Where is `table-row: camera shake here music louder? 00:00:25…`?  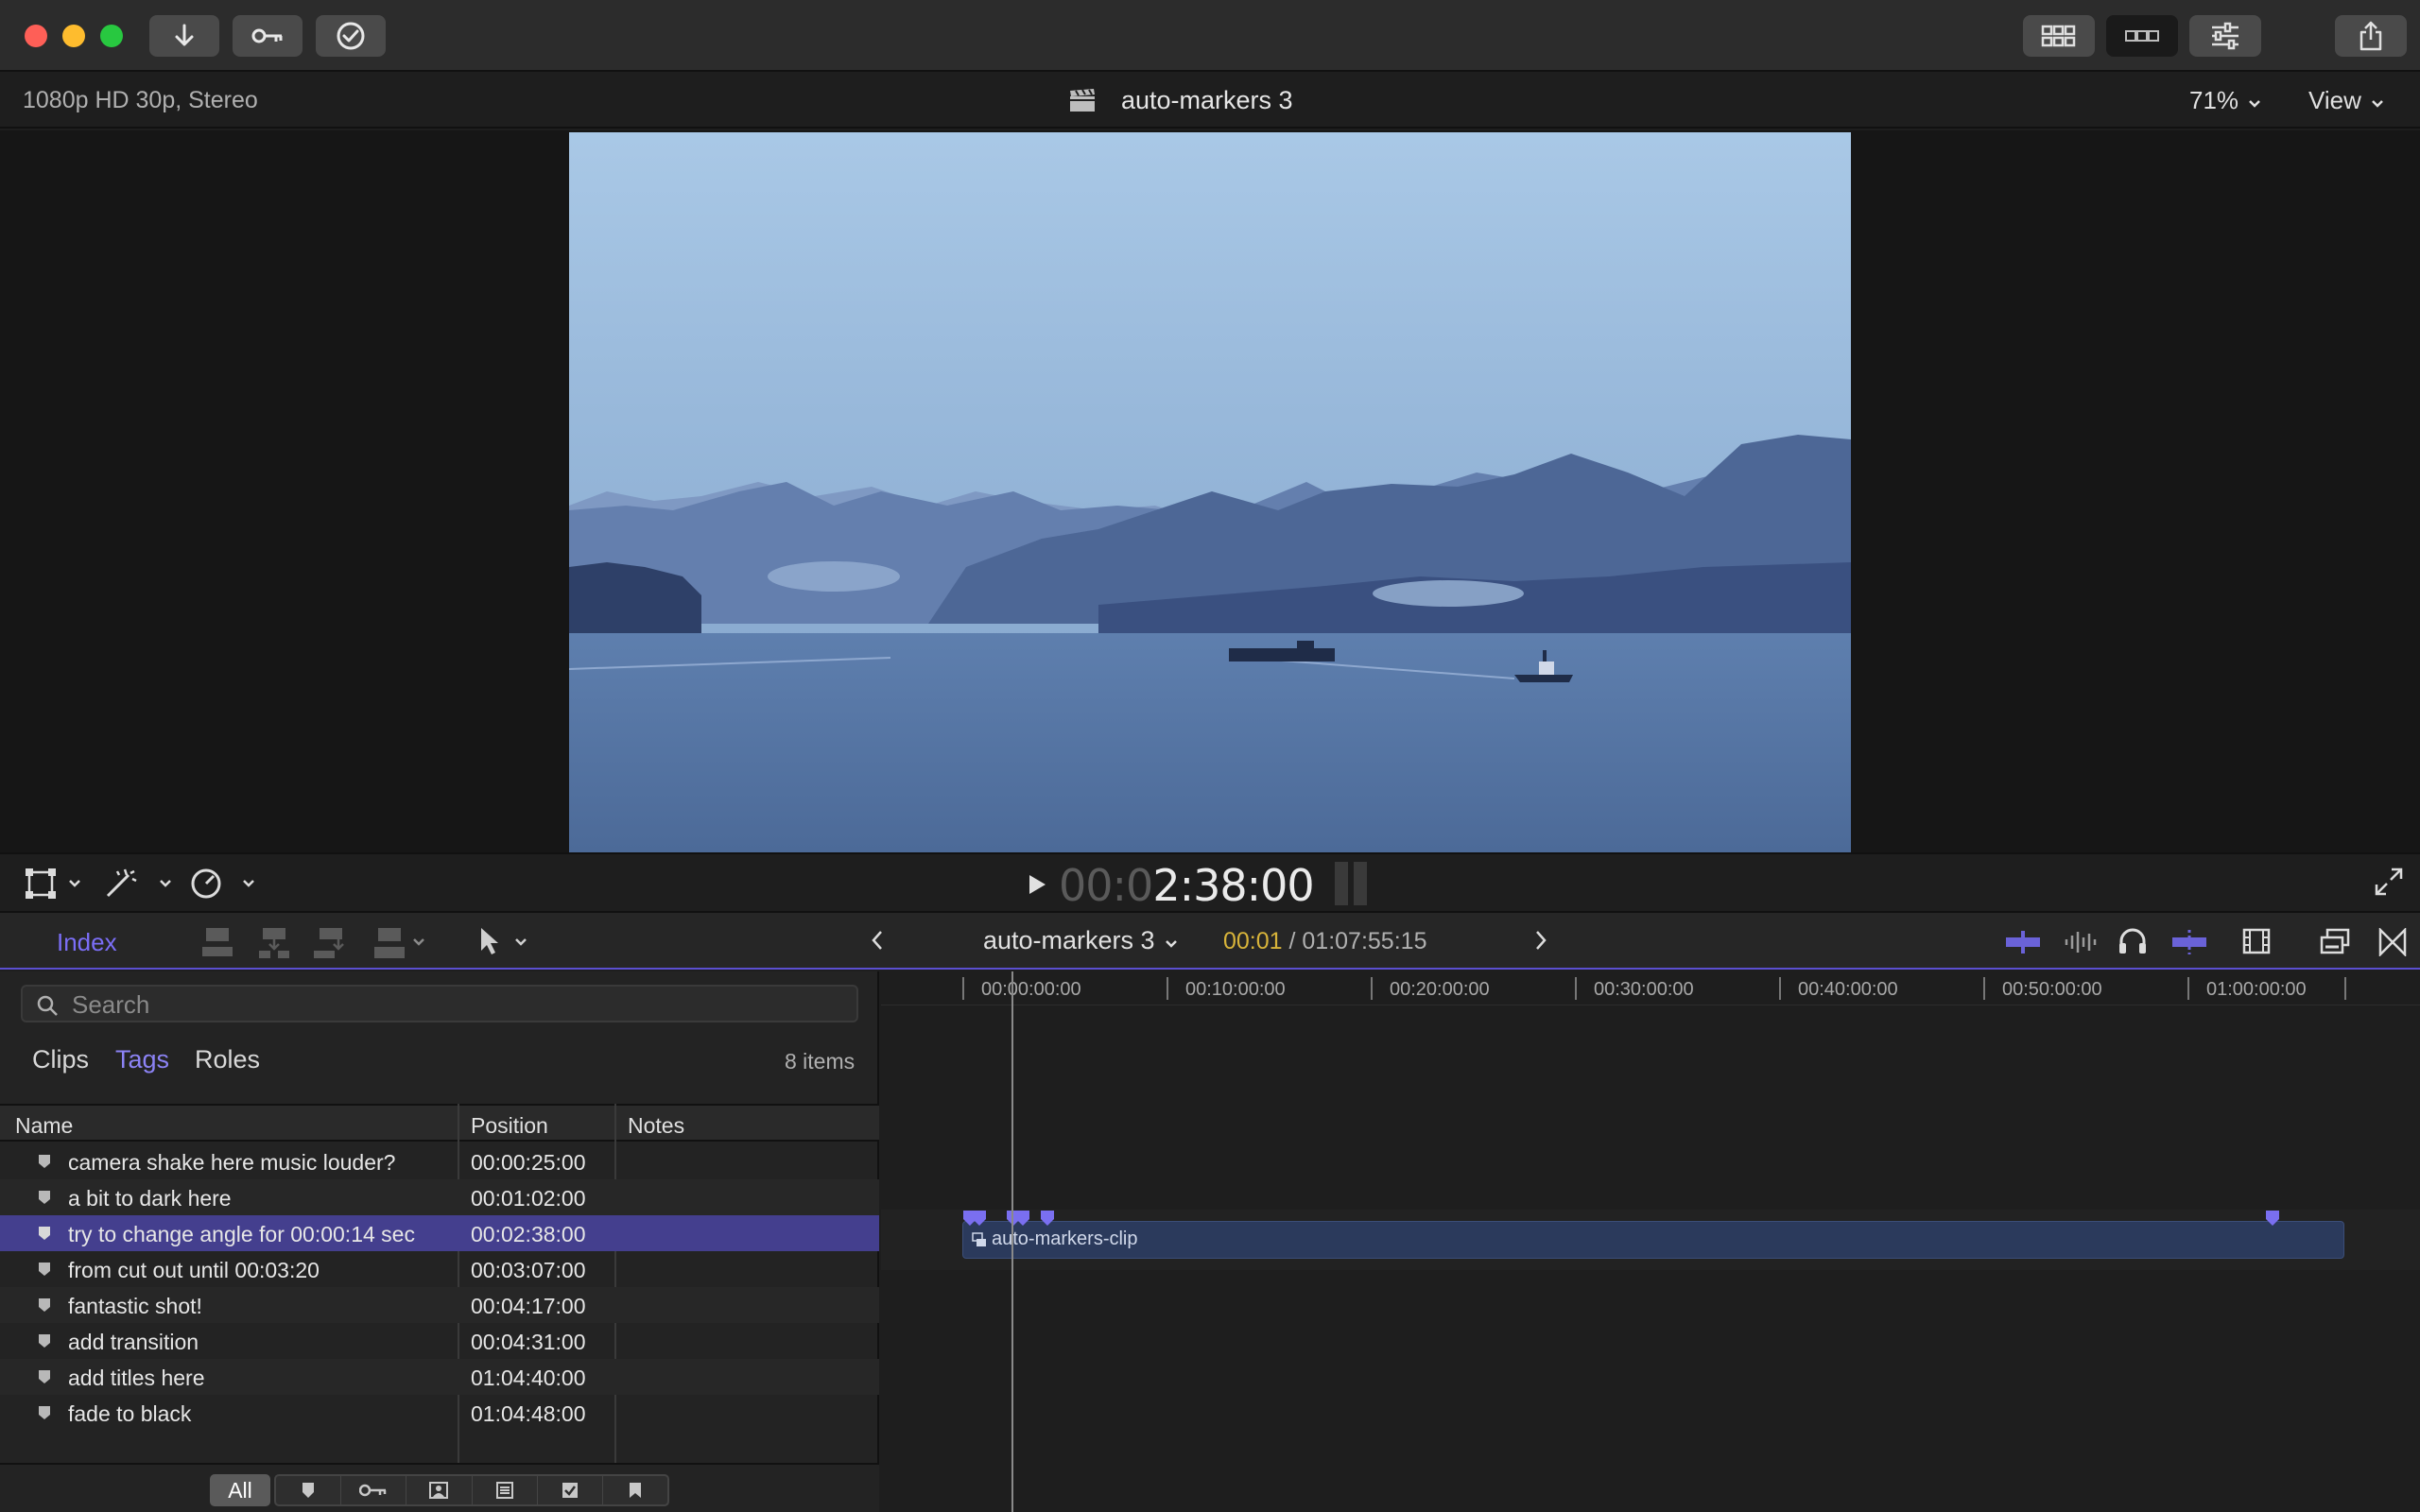 table-row: camera shake here music louder? 00:00:25… is located at coordinates (439, 1161).